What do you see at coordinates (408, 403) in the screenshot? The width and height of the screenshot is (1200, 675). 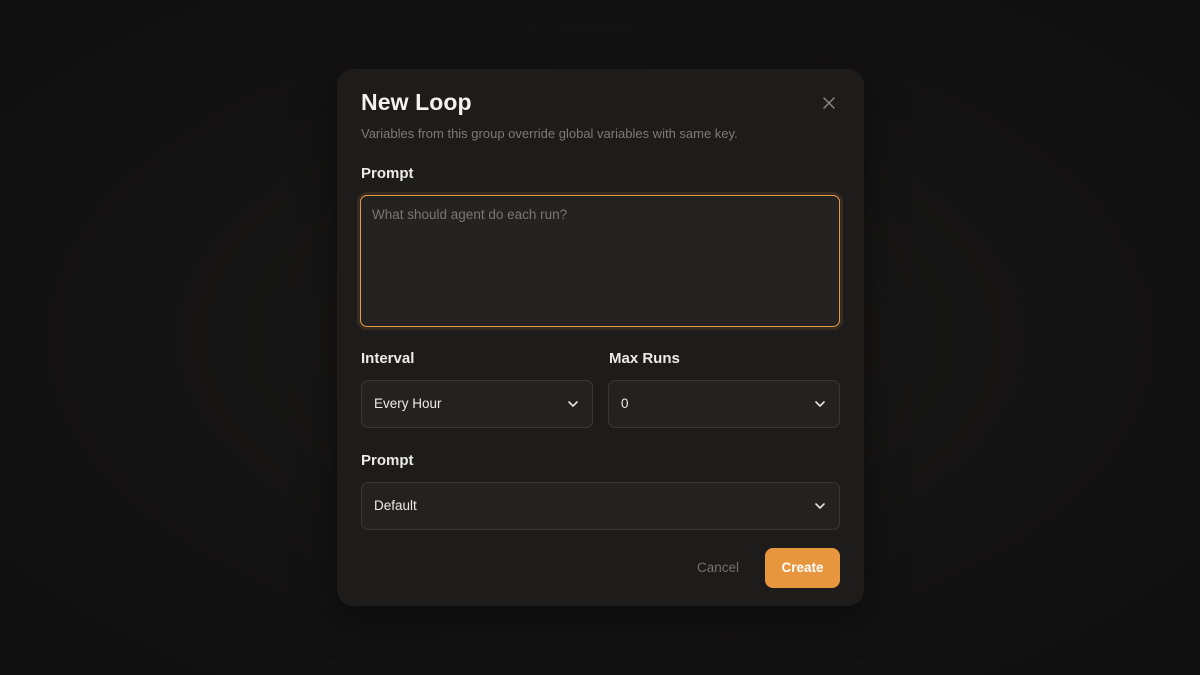 I see `interval-value: Every Hour` at bounding box center [408, 403].